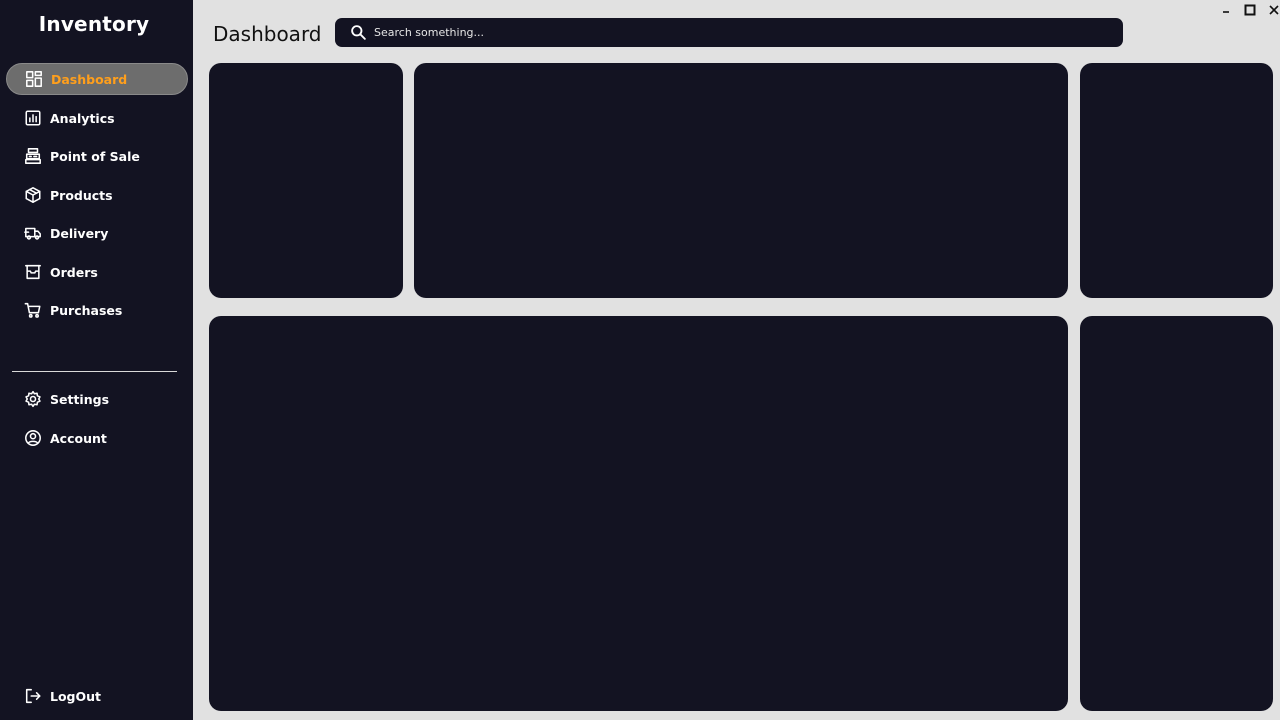 The width and height of the screenshot is (1280, 720). Describe the element at coordinates (748, 32) in the screenshot. I see `search-input` at that location.